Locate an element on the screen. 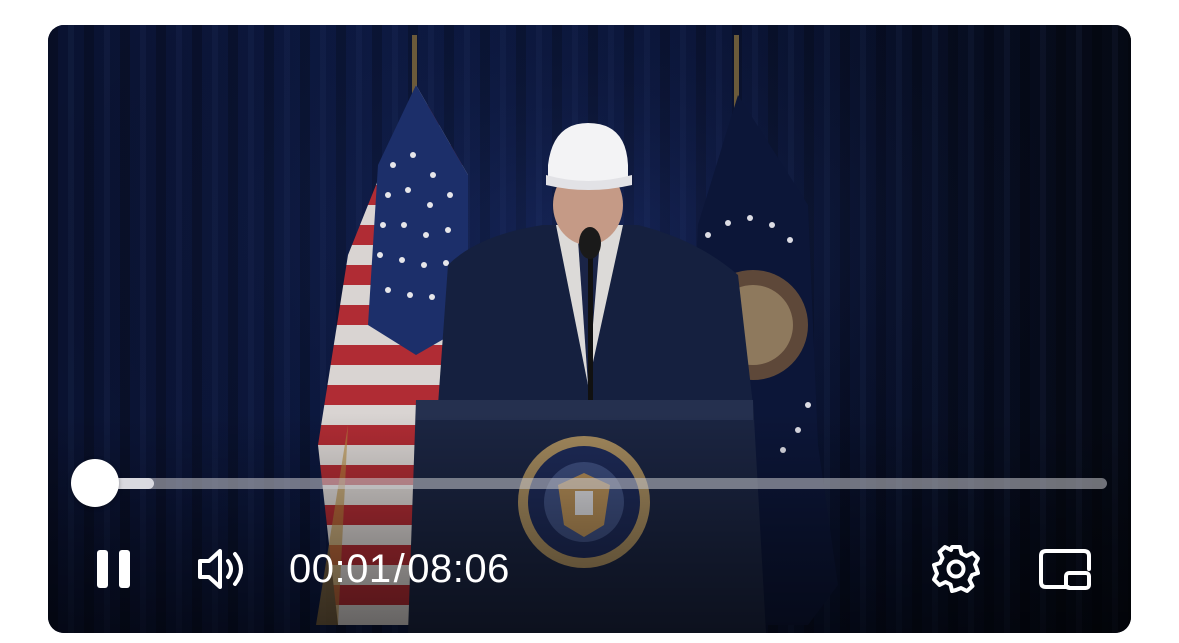  gear-icon is located at coordinates (956, 569).